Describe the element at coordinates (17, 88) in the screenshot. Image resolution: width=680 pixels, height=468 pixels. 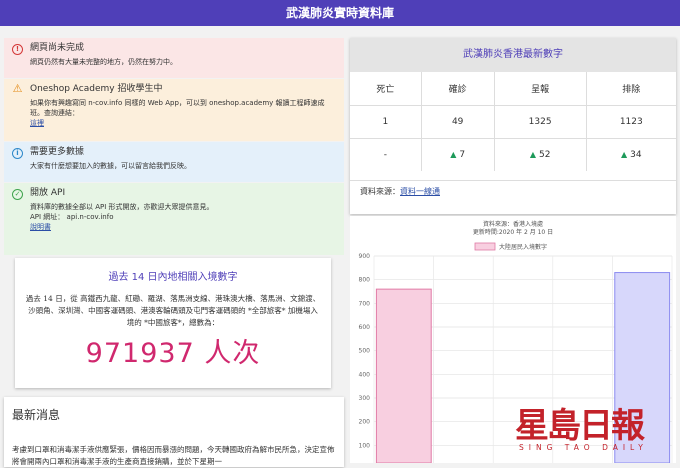
I see `warning-icon: ⚠` at that location.